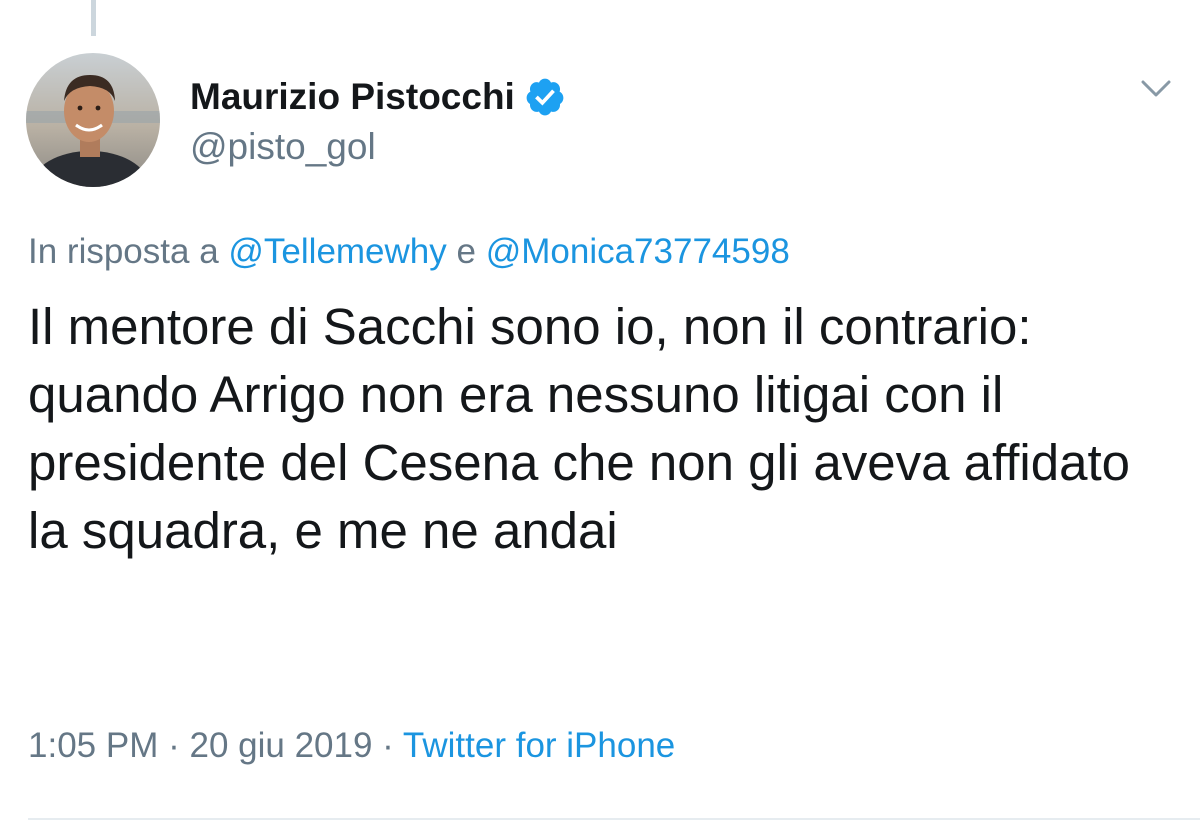 This screenshot has width=1200, height=838. Describe the element at coordinates (614, 819) in the screenshot. I see `divider` at that location.